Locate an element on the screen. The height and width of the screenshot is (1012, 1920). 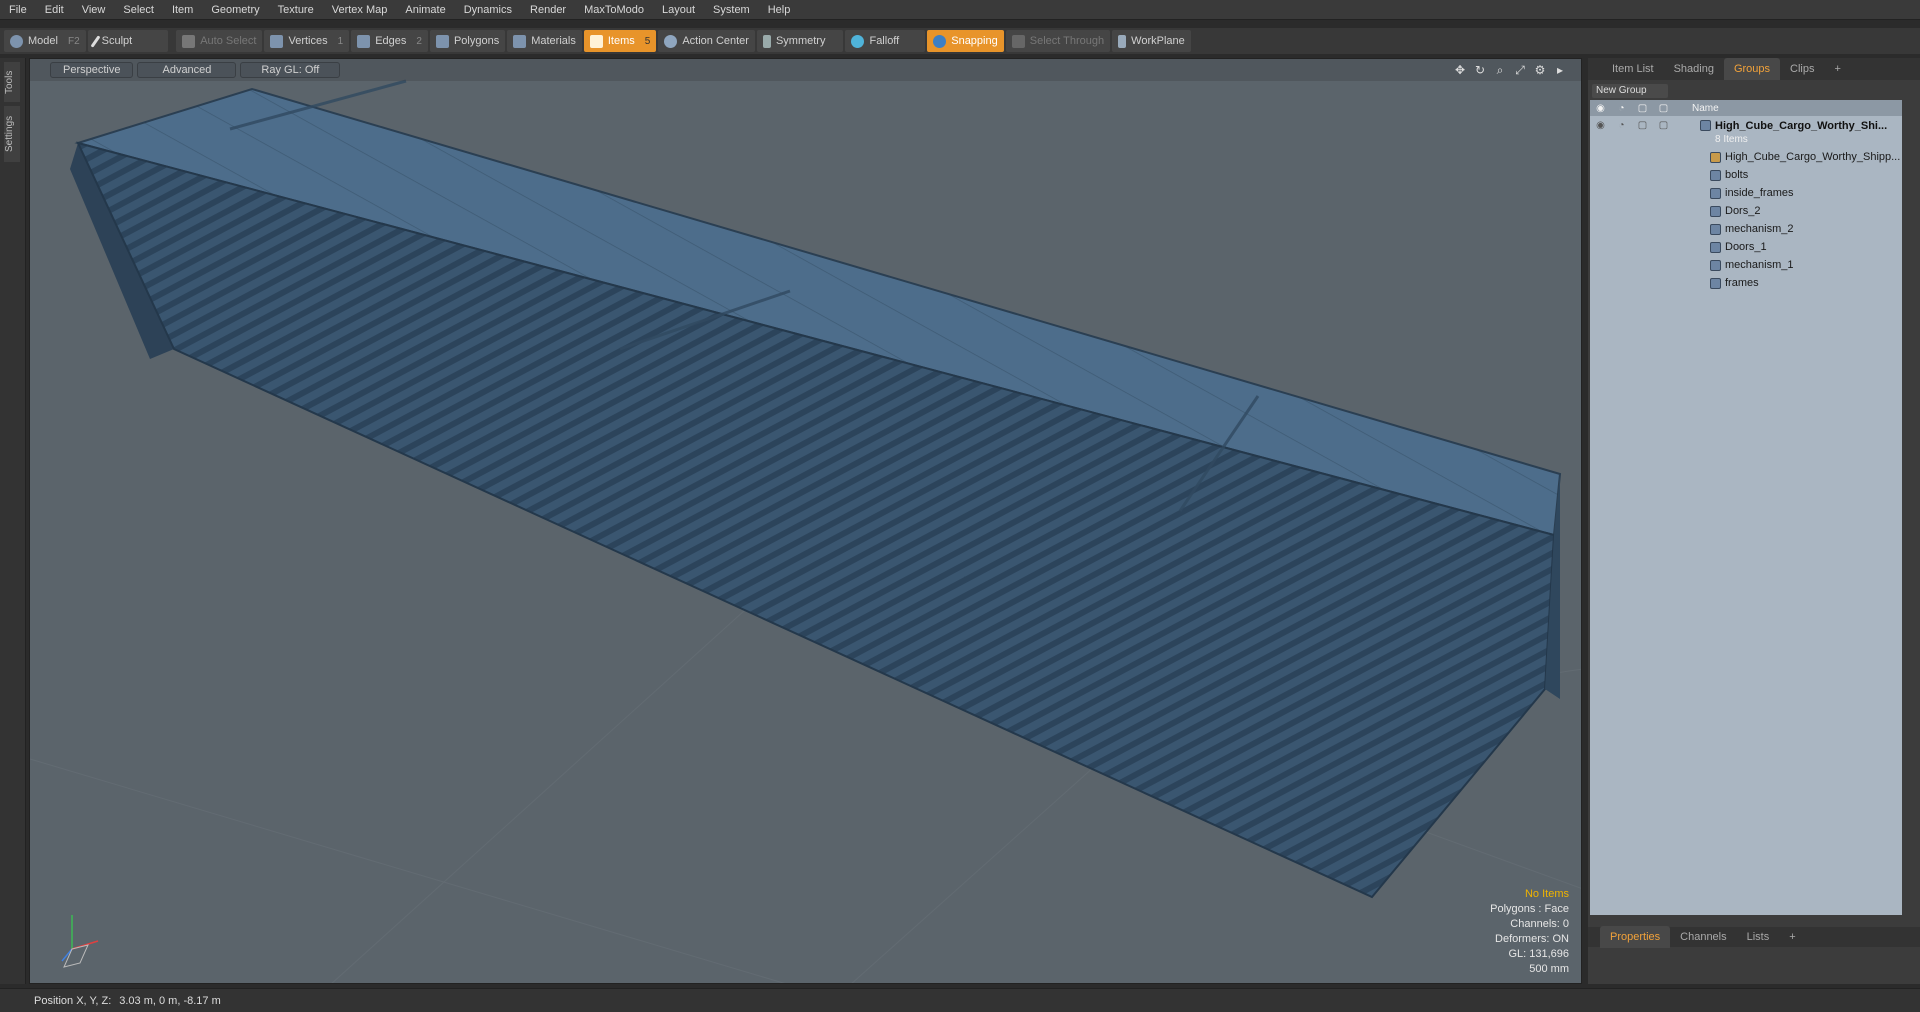
left-tab-strip: Tools Settings is located at coordinates (13, 521).